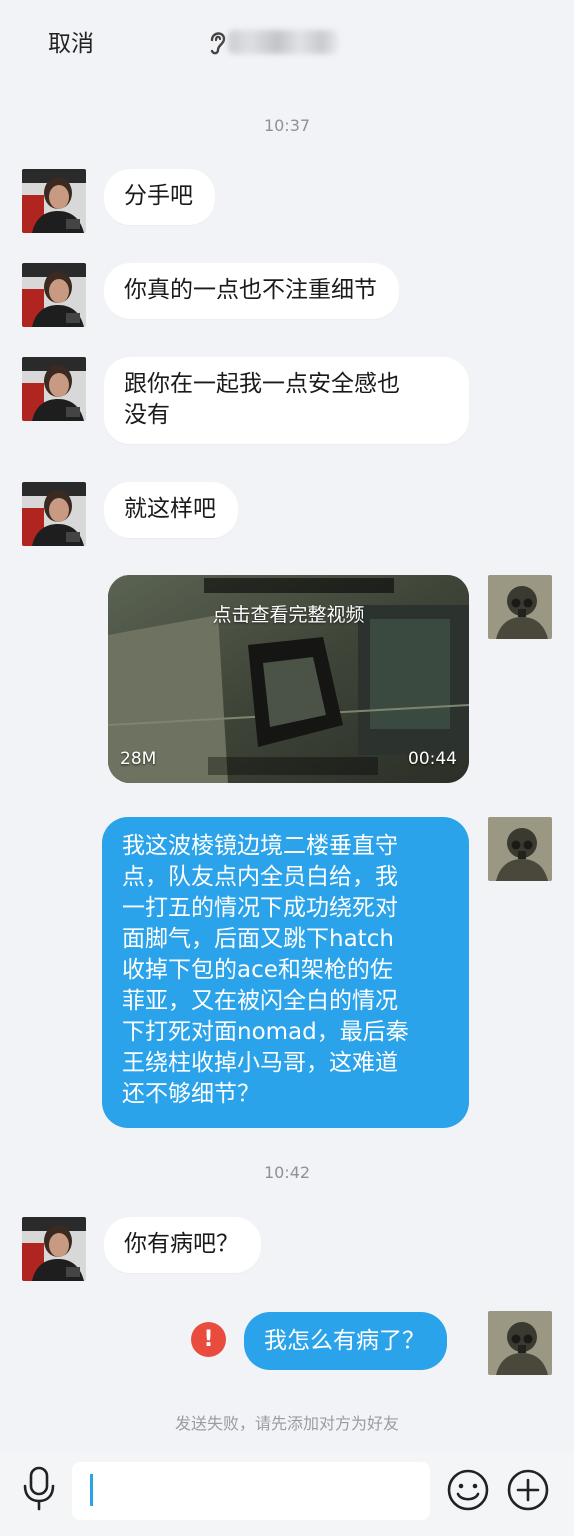 This screenshot has width=574, height=1536. What do you see at coordinates (528, 1490) in the screenshot?
I see `plus-icon` at bounding box center [528, 1490].